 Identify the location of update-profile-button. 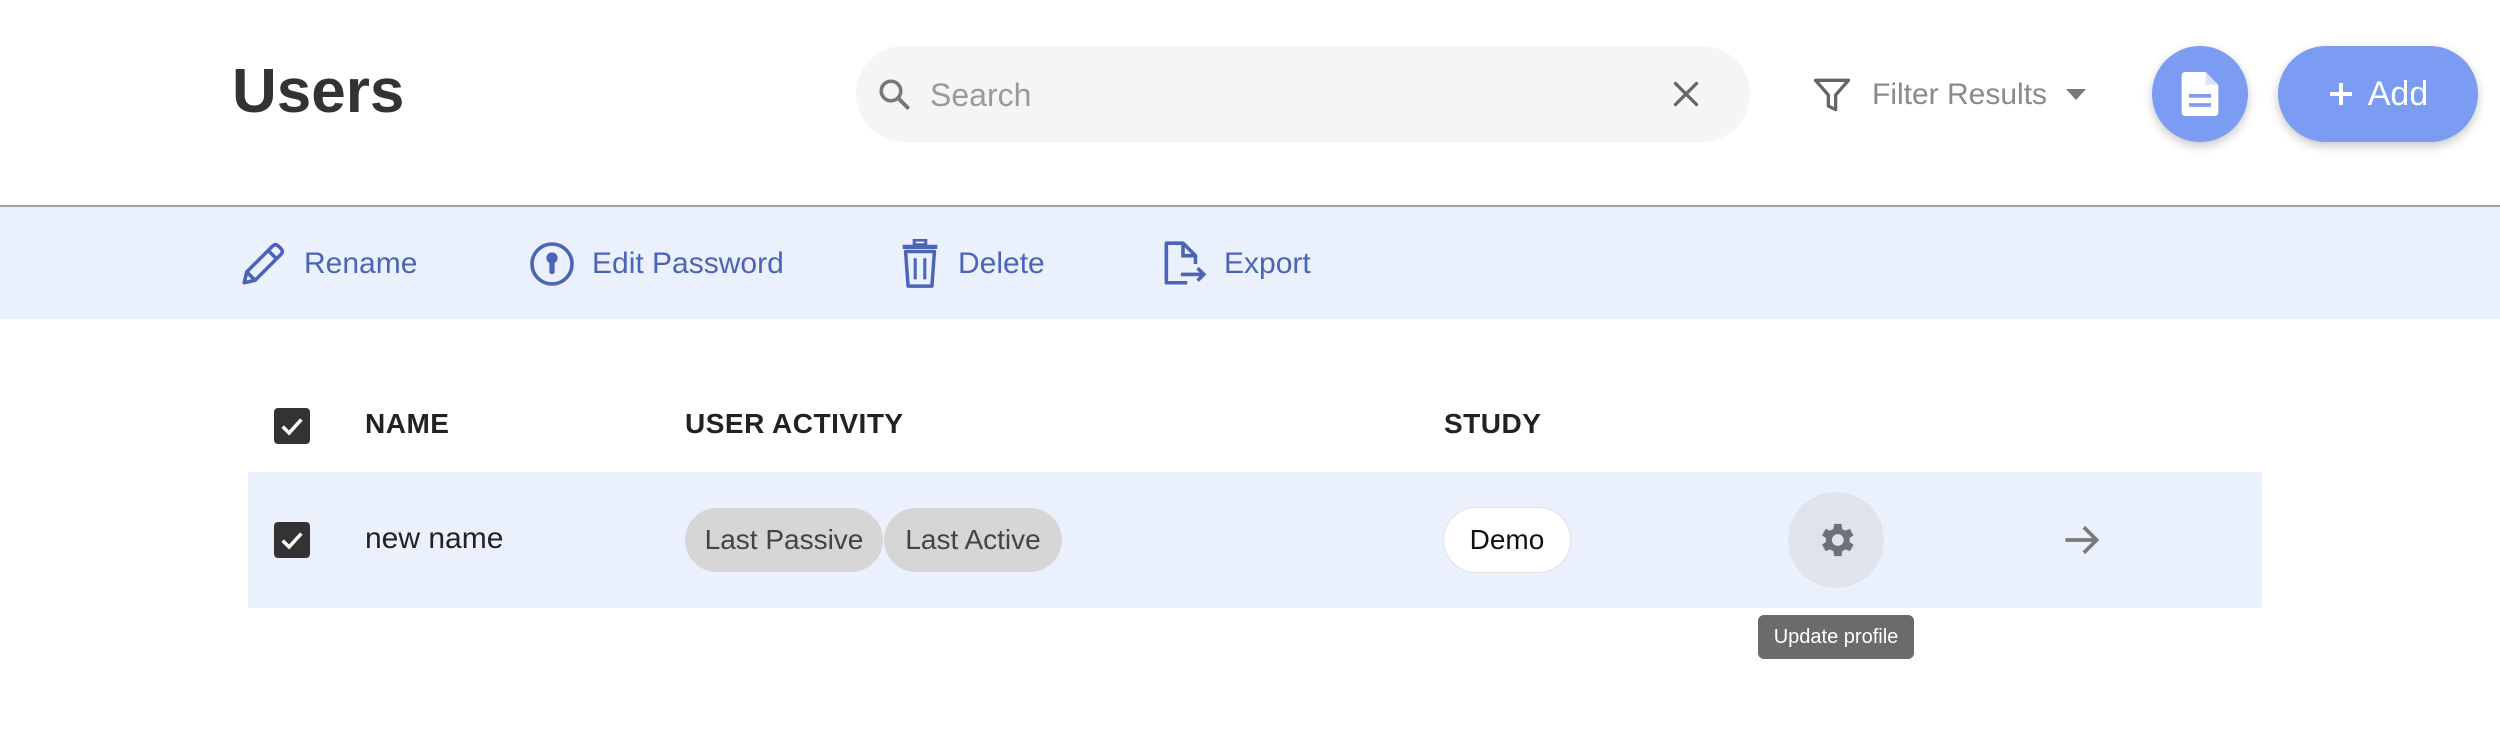
(1836, 540).